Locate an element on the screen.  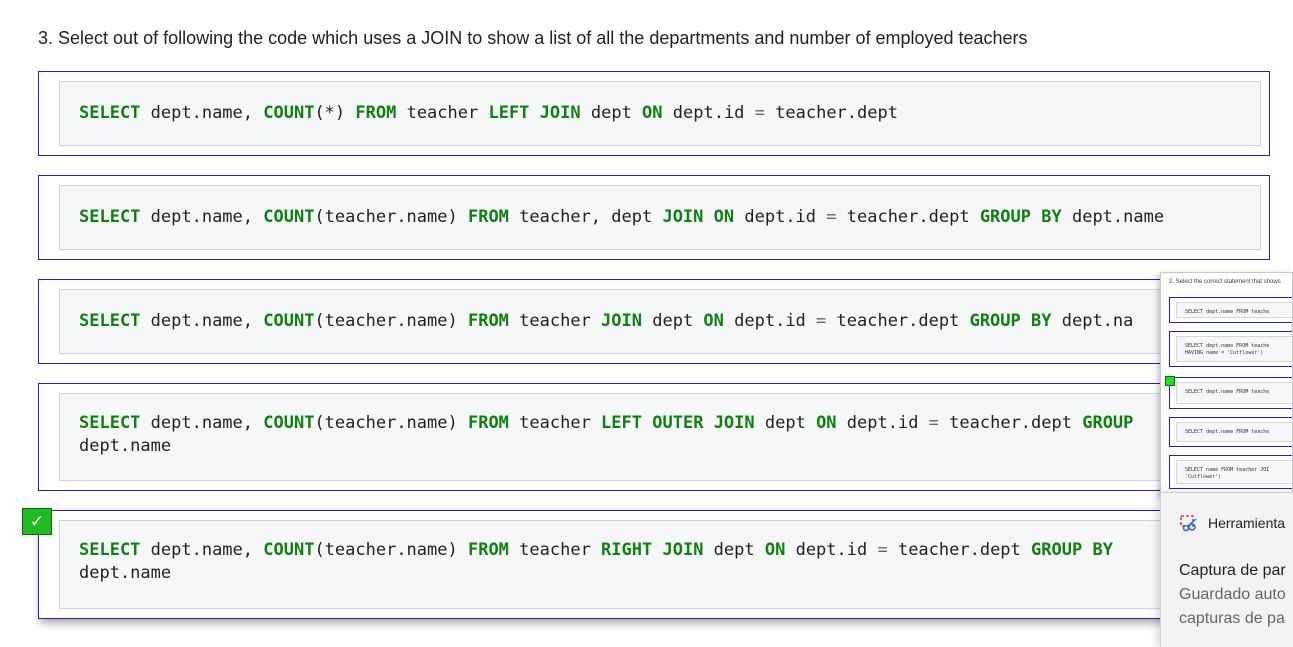
sql-text: dept.name is located at coordinates (125, 446).